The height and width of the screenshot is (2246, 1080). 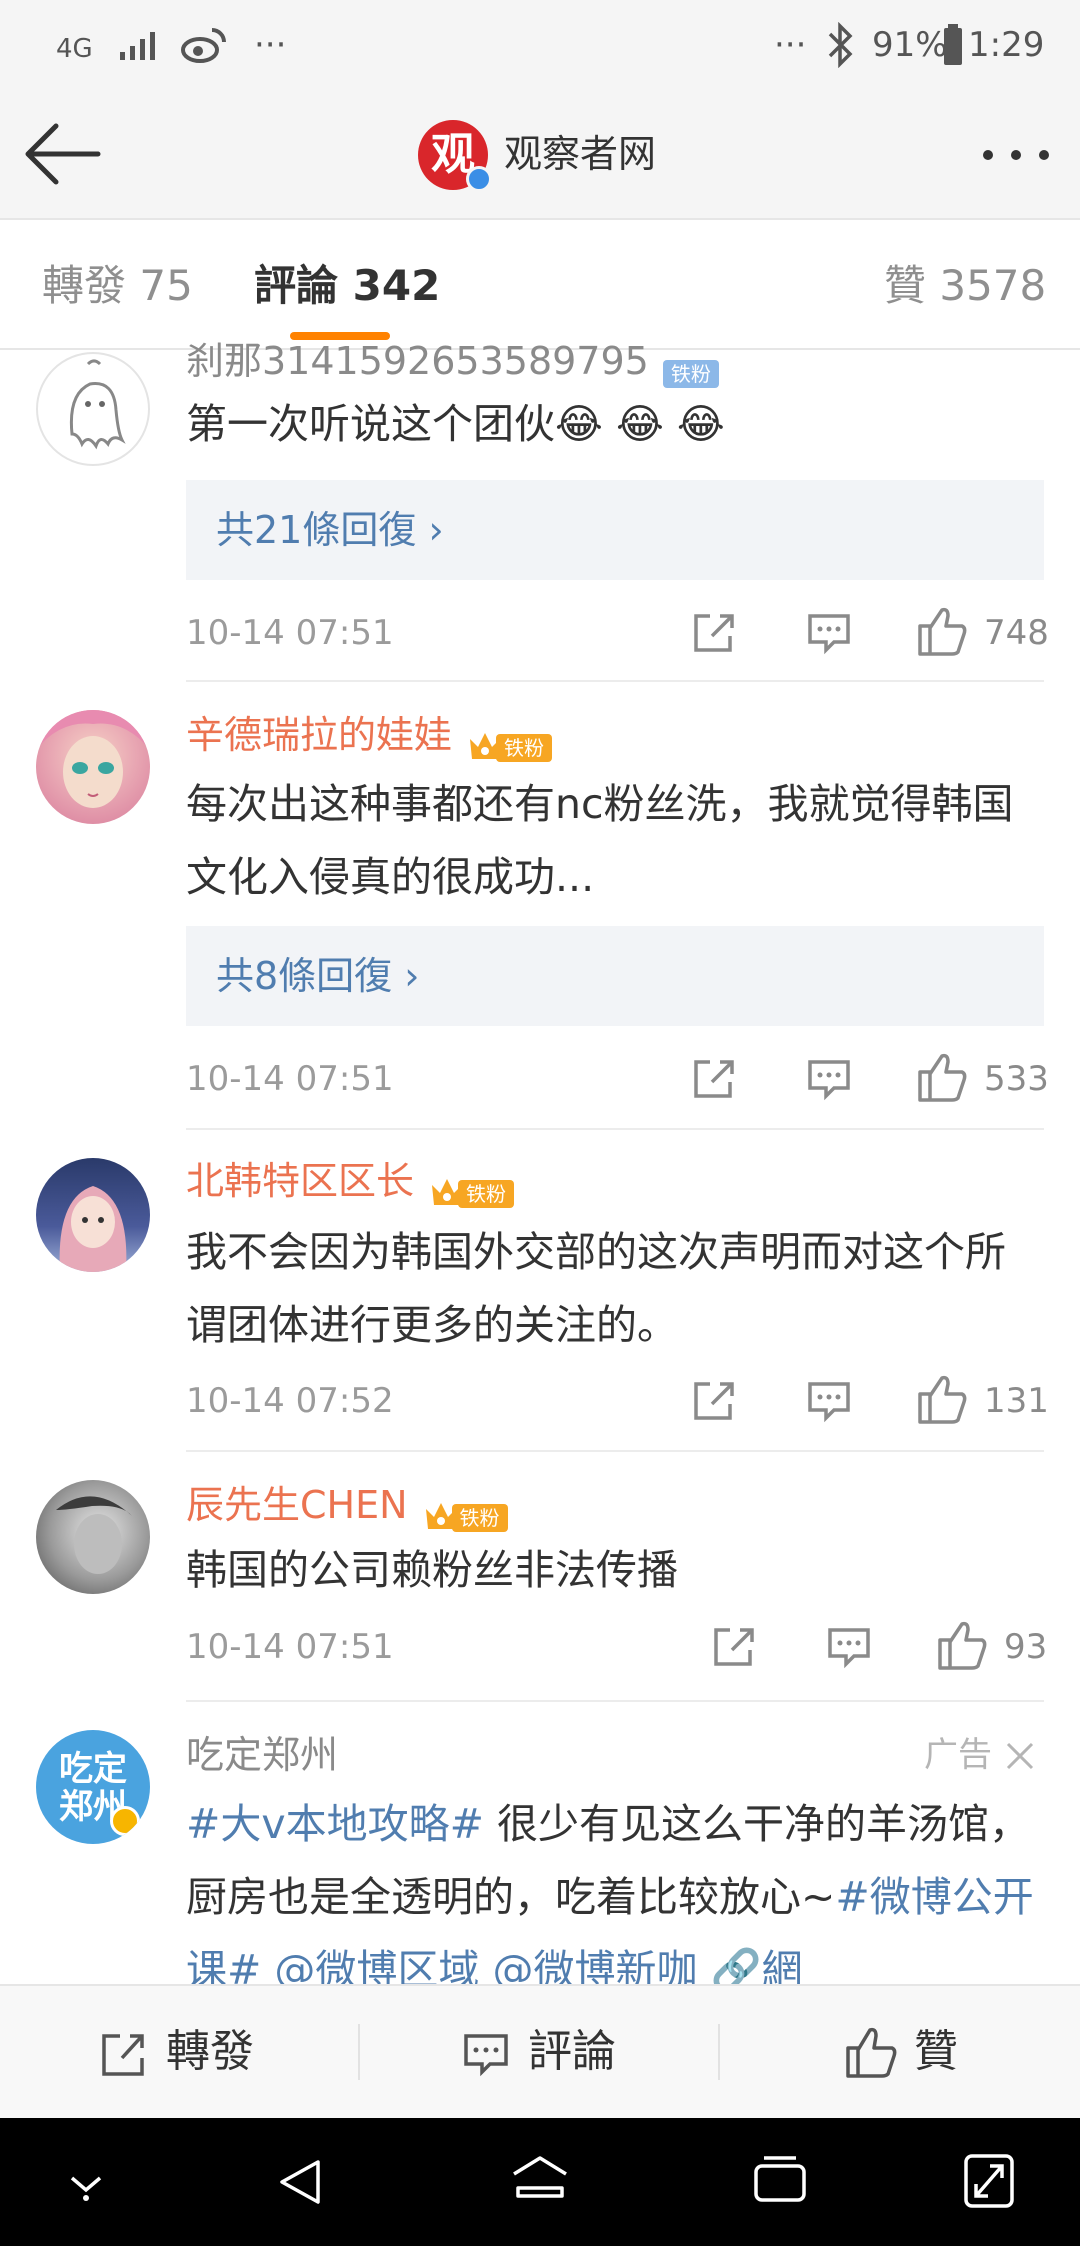 I want to click on comment-time: 10-14 07:52, so click(x=290, y=1401).